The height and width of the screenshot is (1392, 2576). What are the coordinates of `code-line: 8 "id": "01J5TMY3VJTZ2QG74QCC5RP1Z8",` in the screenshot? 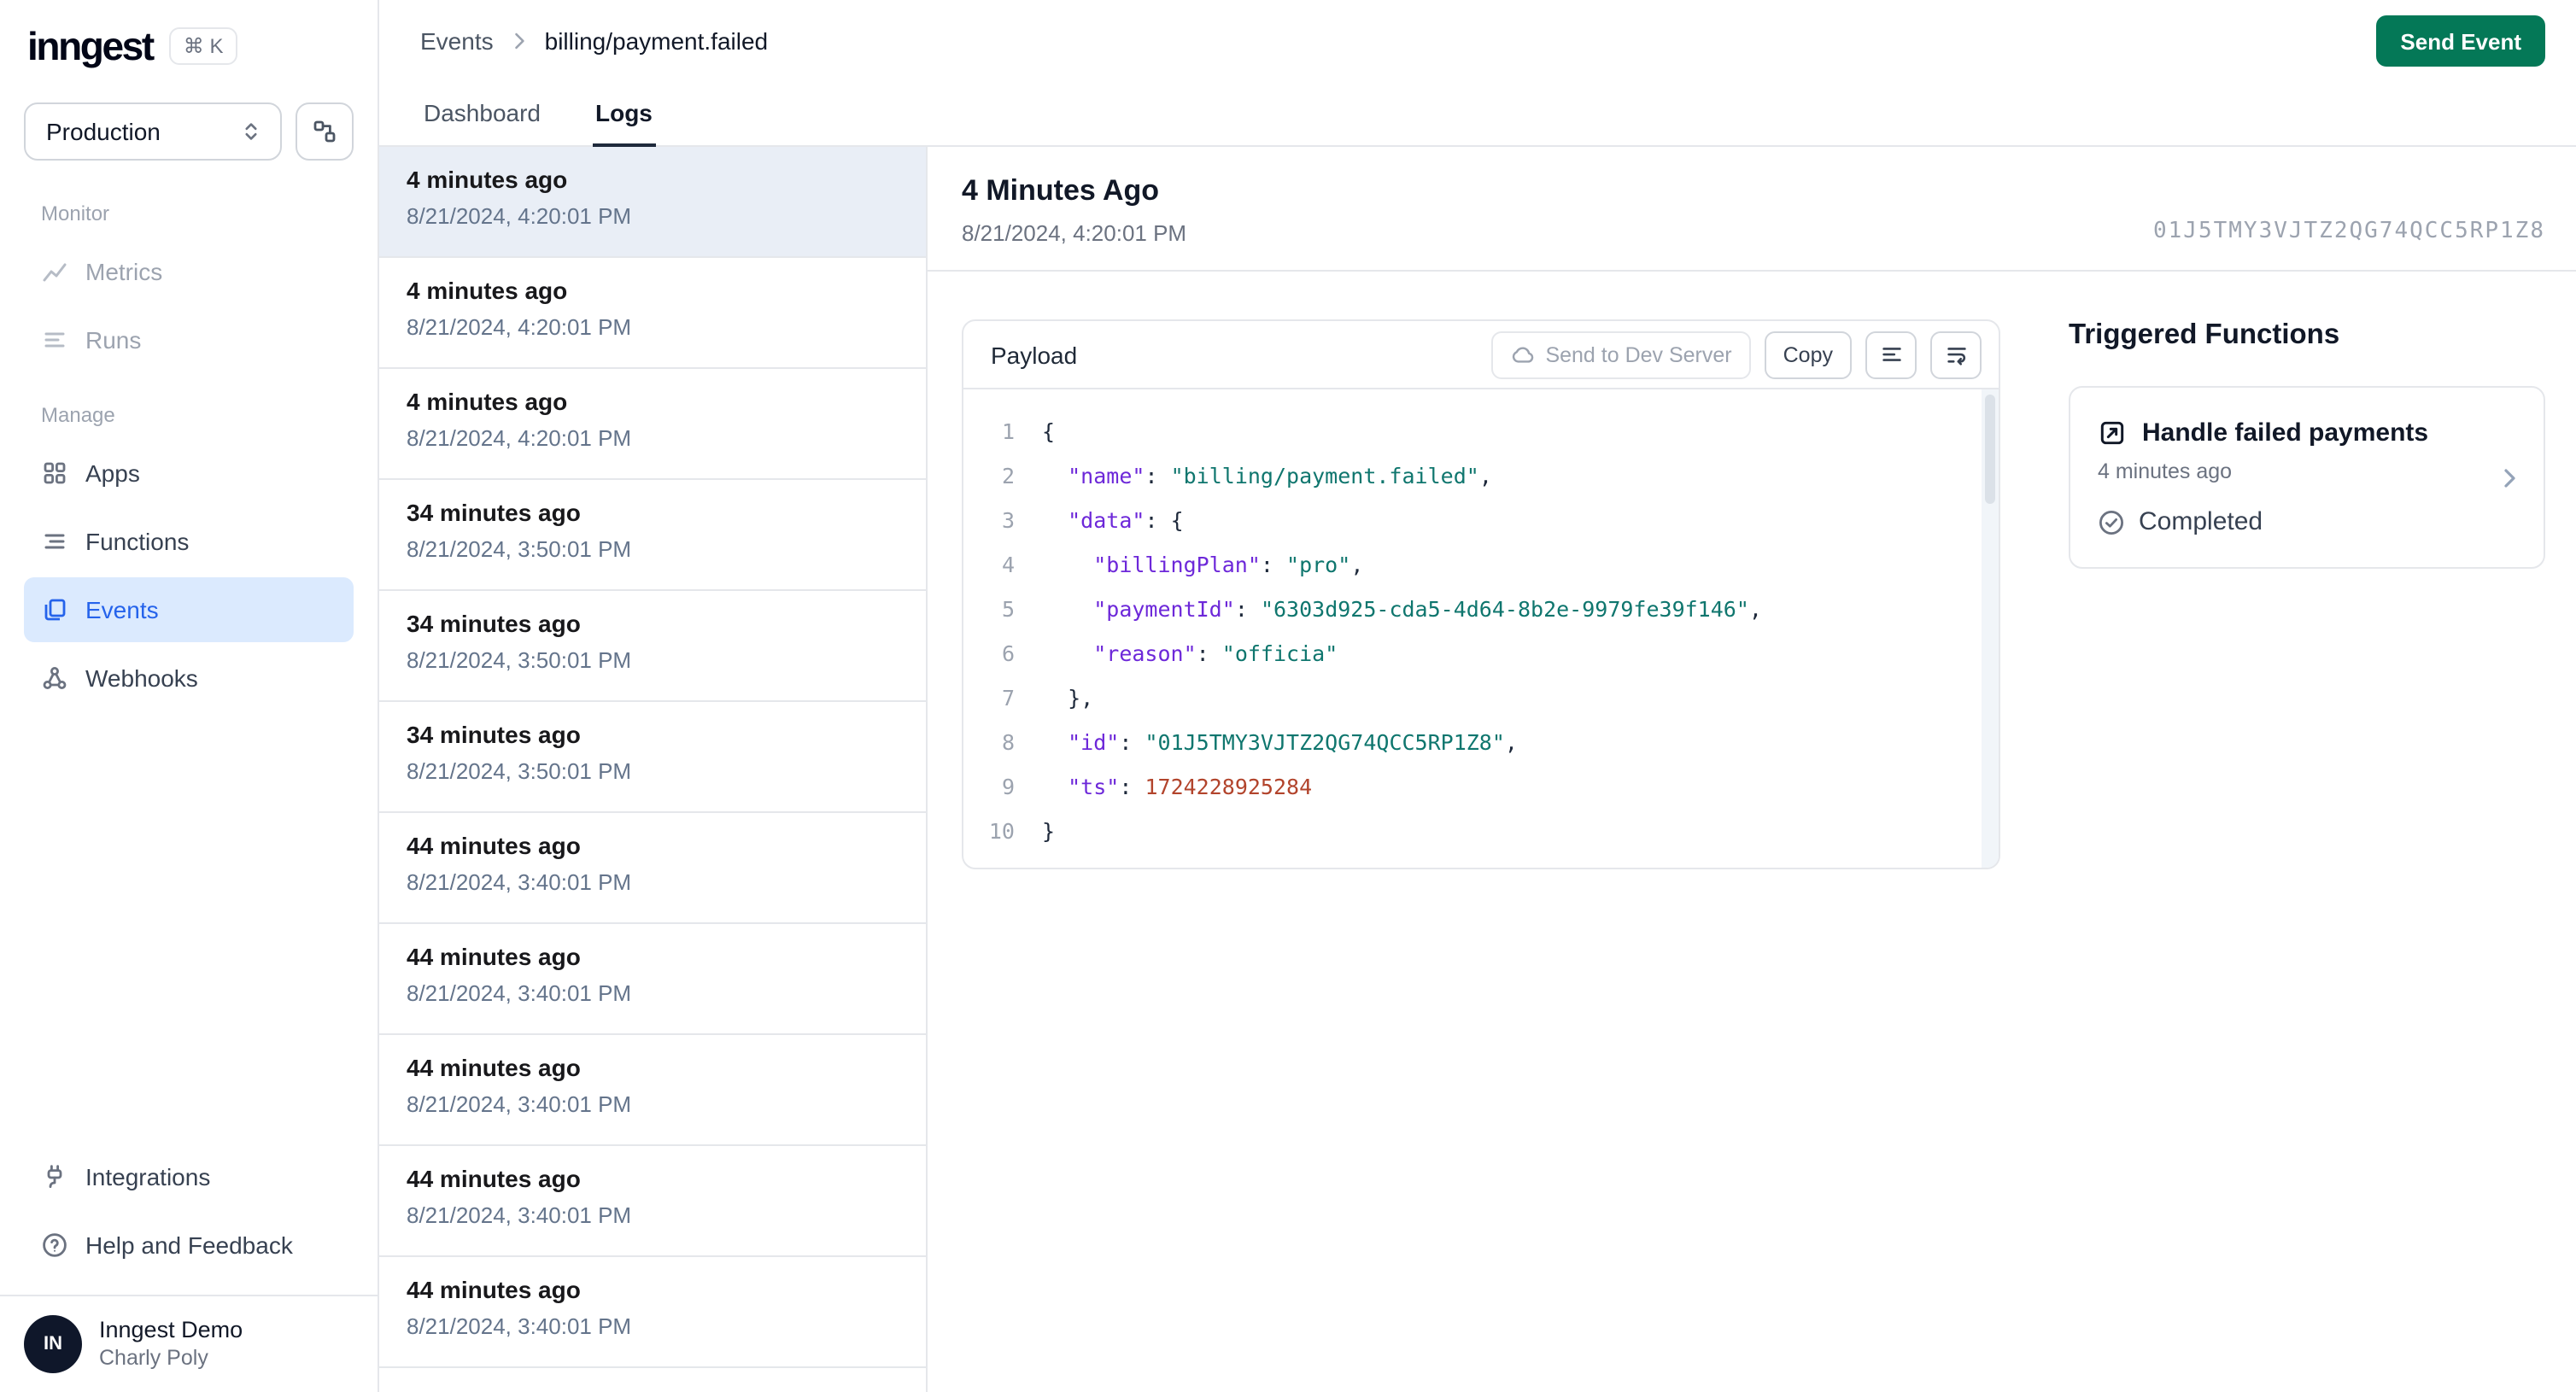 It's located at (1259, 742).